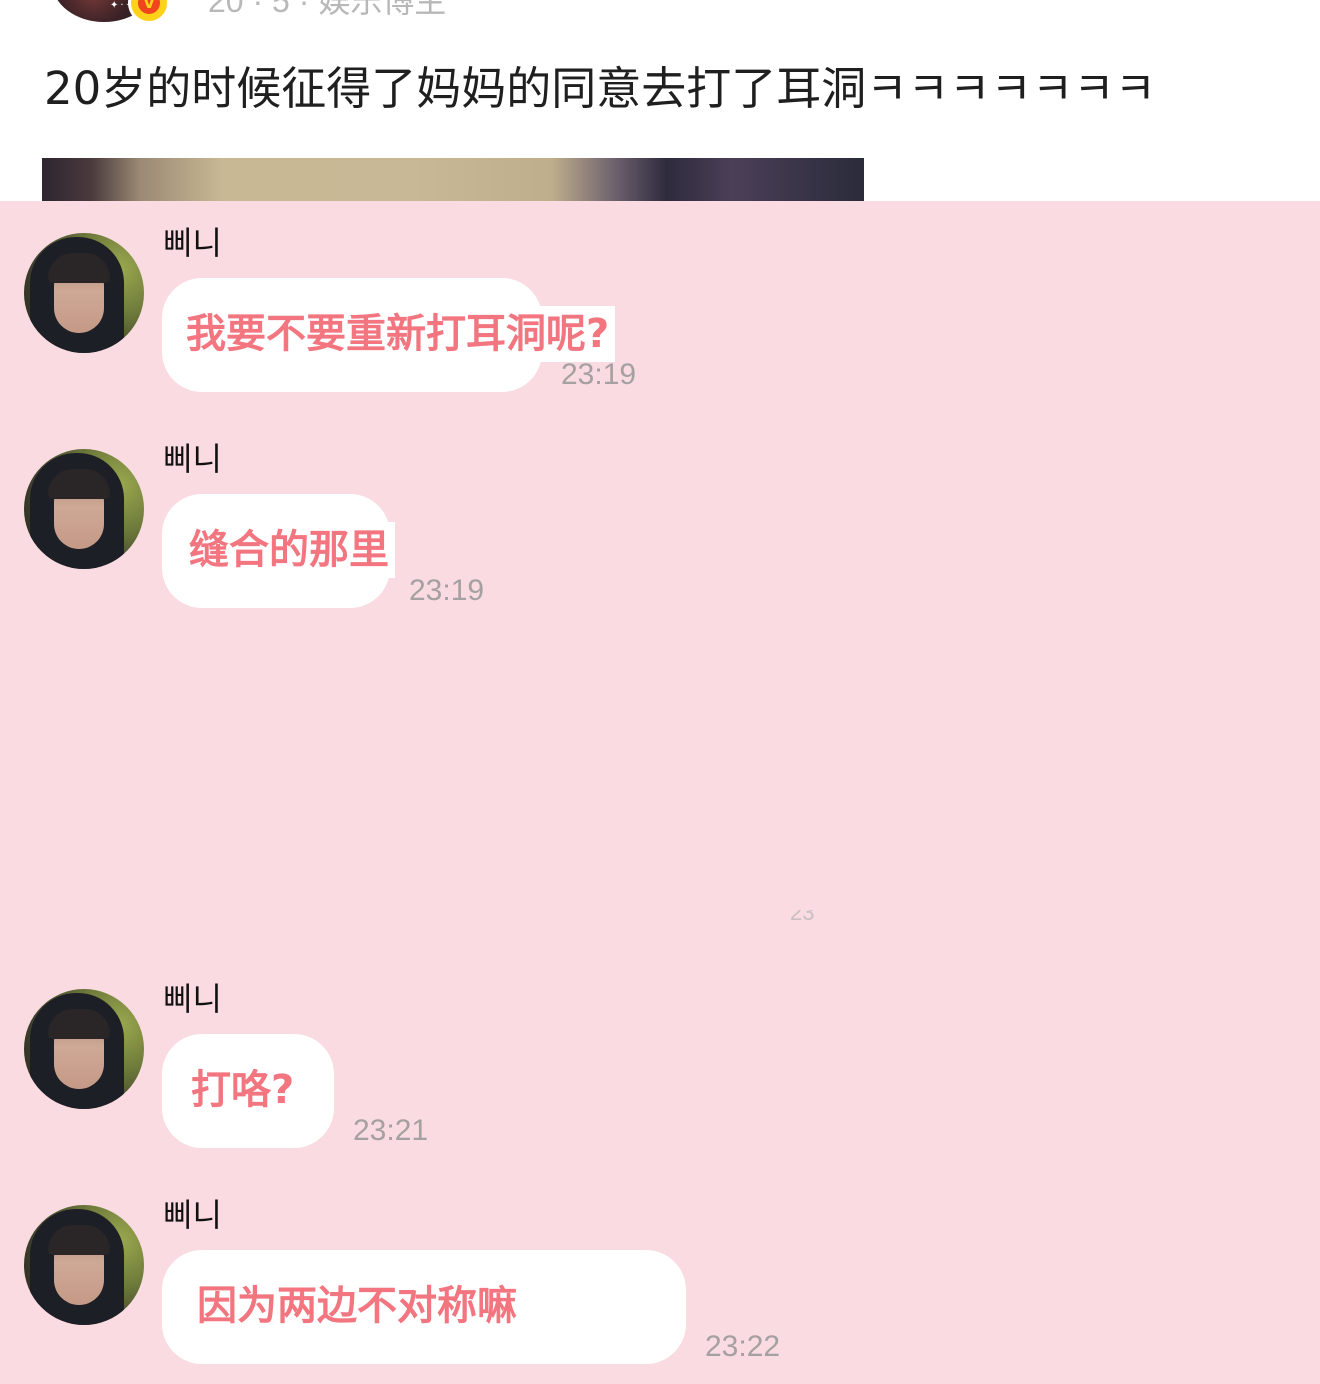 This screenshot has width=1320, height=1384. What do you see at coordinates (743, 1346) in the screenshot?
I see `message-time: 23:22` at bounding box center [743, 1346].